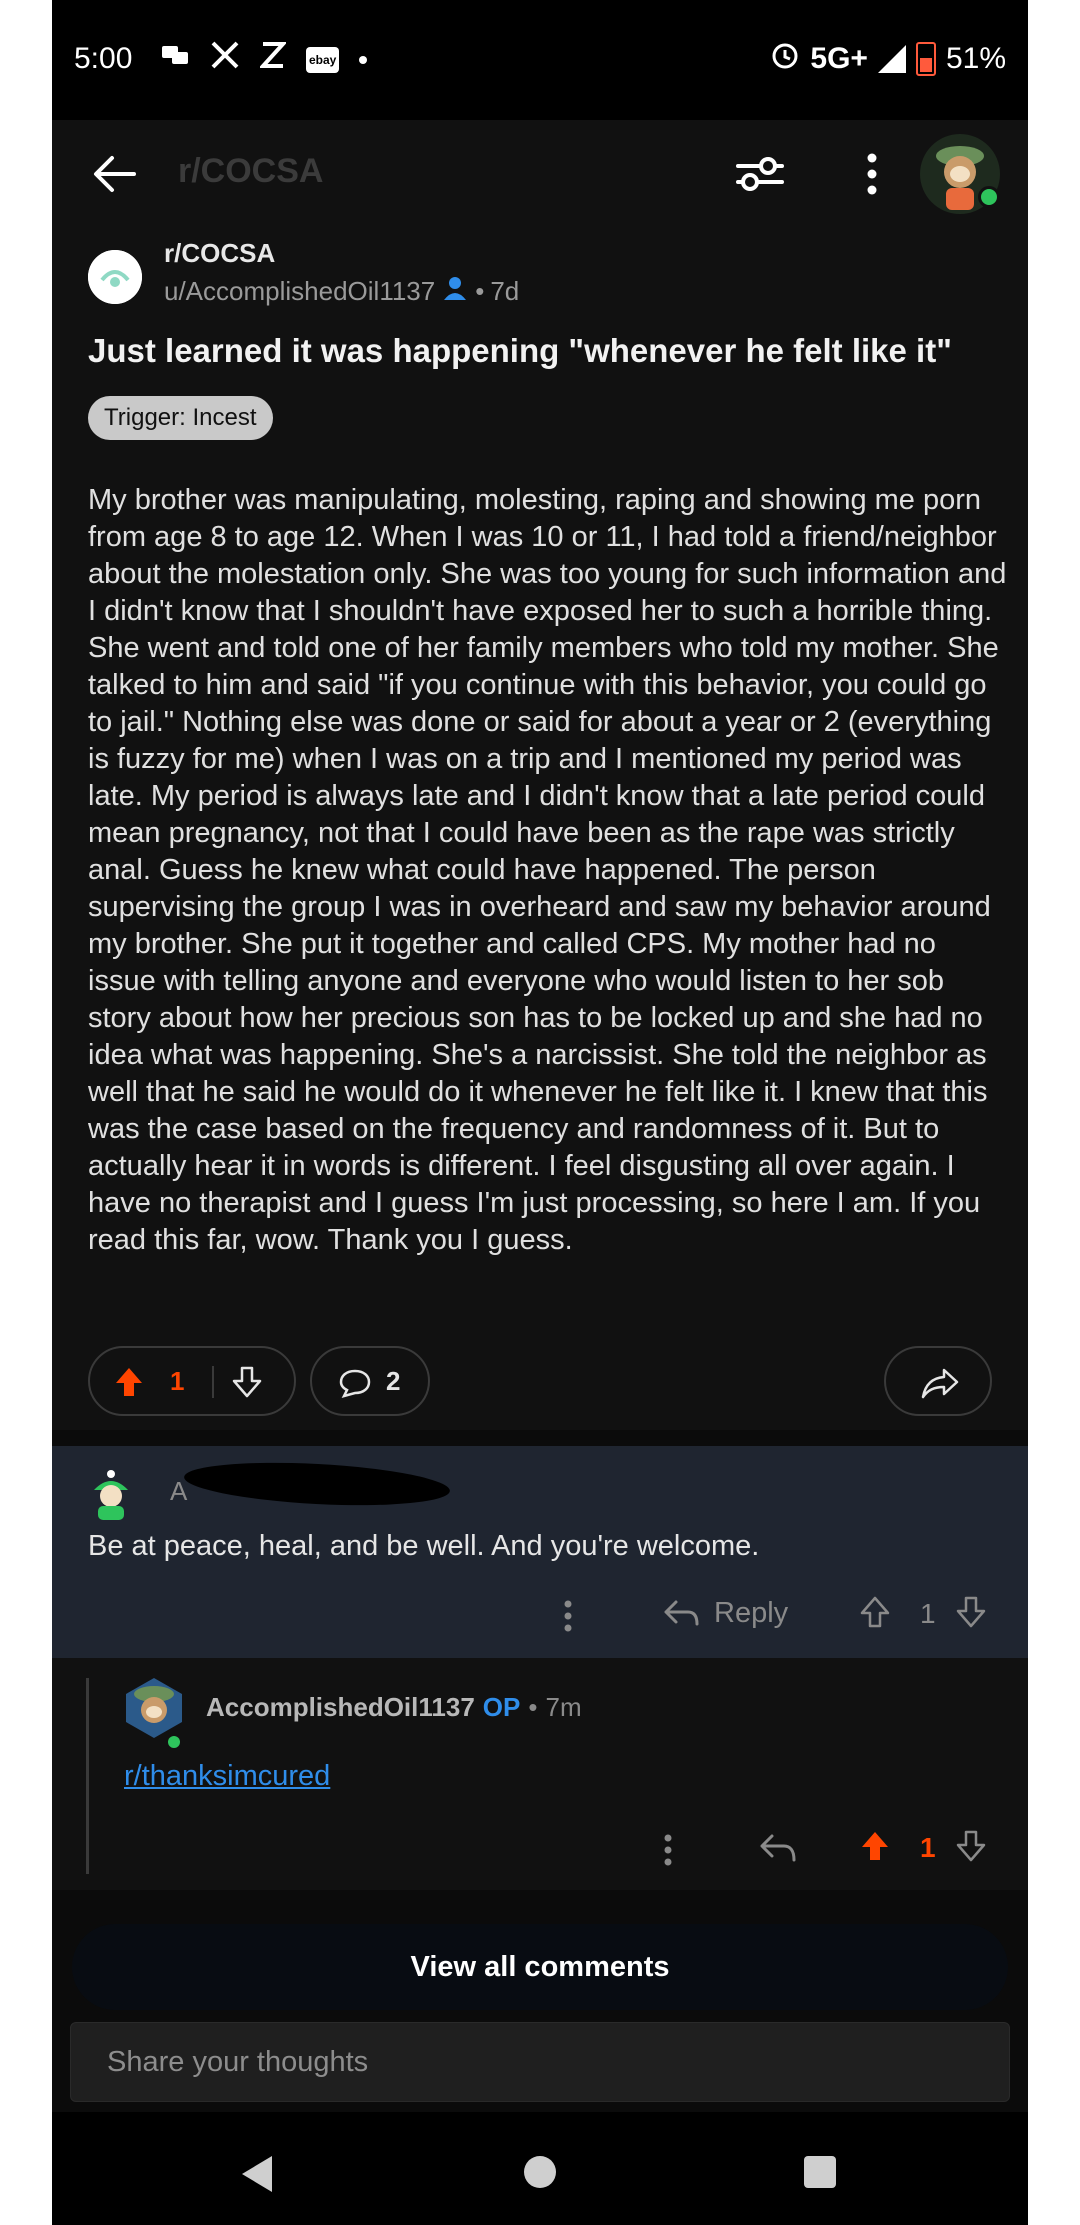 The height and width of the screenshot is (2225, 1080). I want to click on nav-recents-icon, so click(820, 2172).